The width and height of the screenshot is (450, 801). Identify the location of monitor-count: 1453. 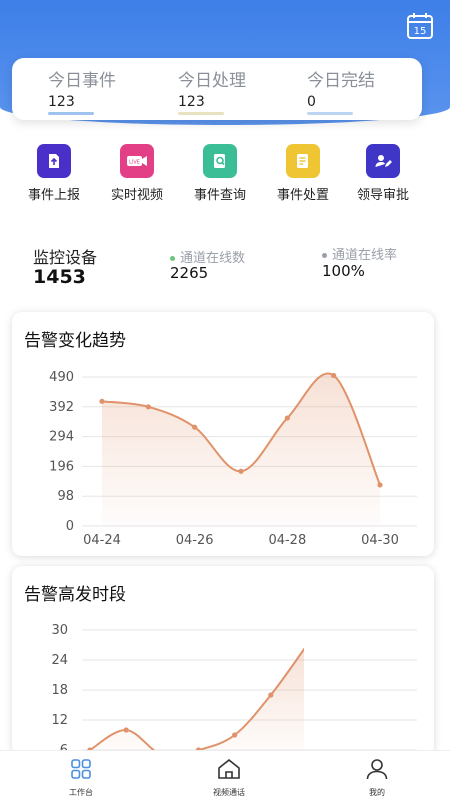
(59, 277).